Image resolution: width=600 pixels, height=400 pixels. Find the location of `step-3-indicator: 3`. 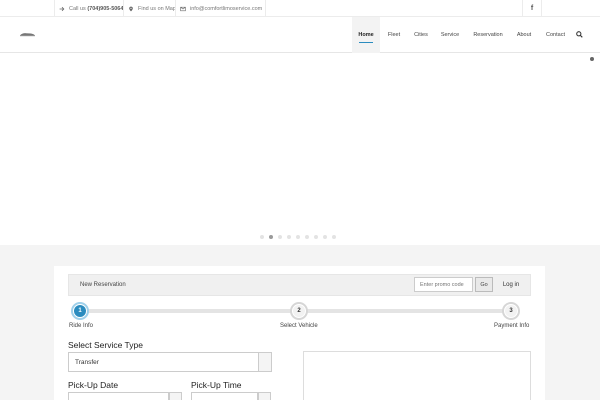

step-3-indicator: 3 is located at coordinates (511, 311).